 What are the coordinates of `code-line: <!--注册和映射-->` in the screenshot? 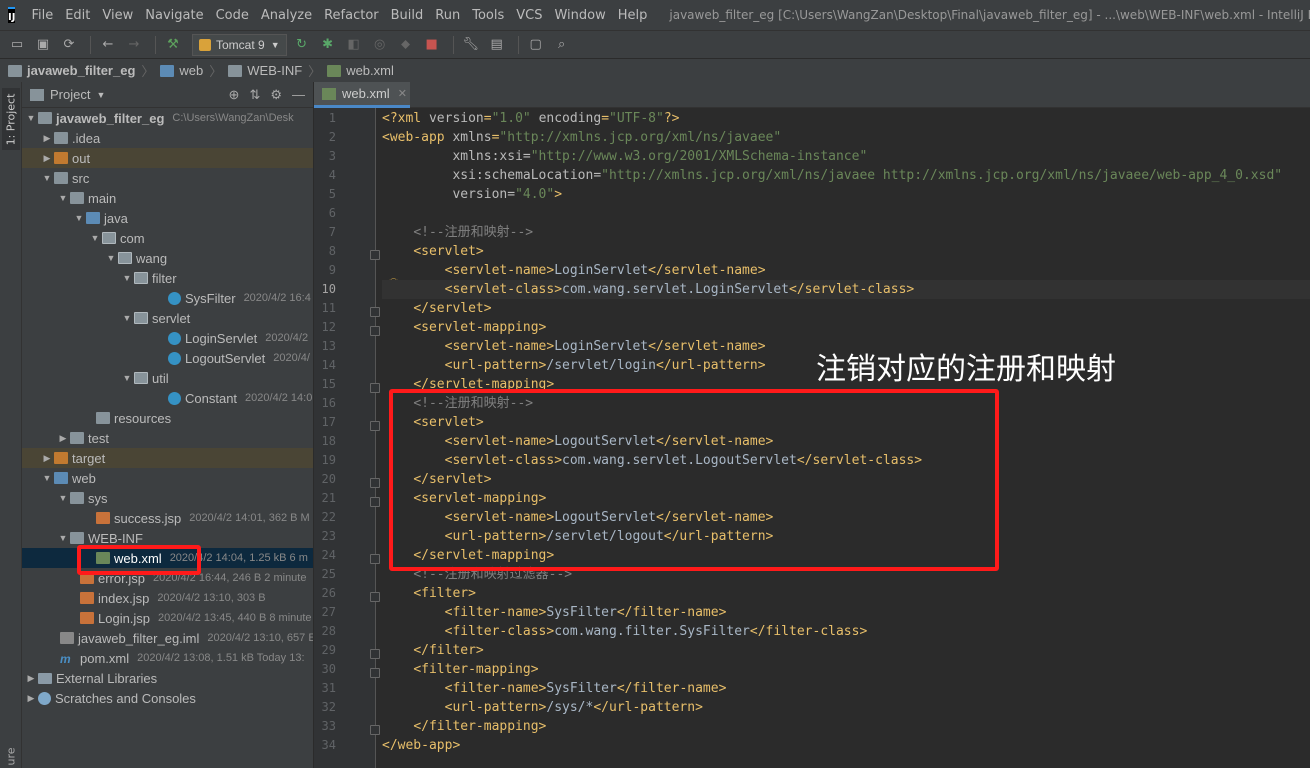 It's located at (457, 232).